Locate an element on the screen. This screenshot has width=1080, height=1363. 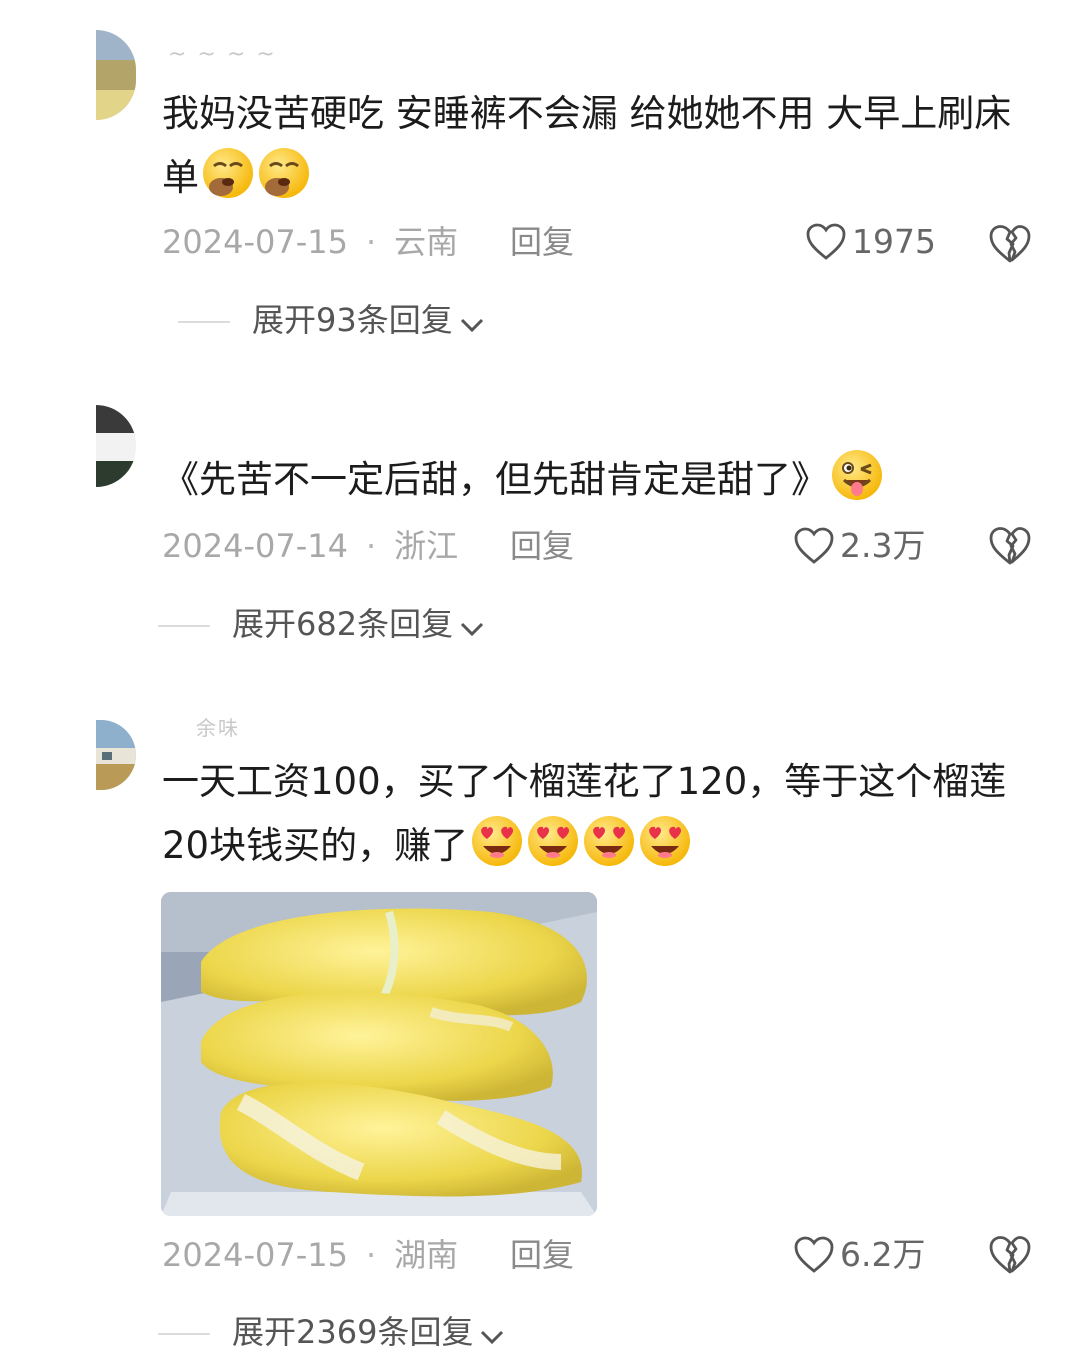
comment-meta: 2024-07-15 · 云南 回复 is located at coordinates (368, 242).